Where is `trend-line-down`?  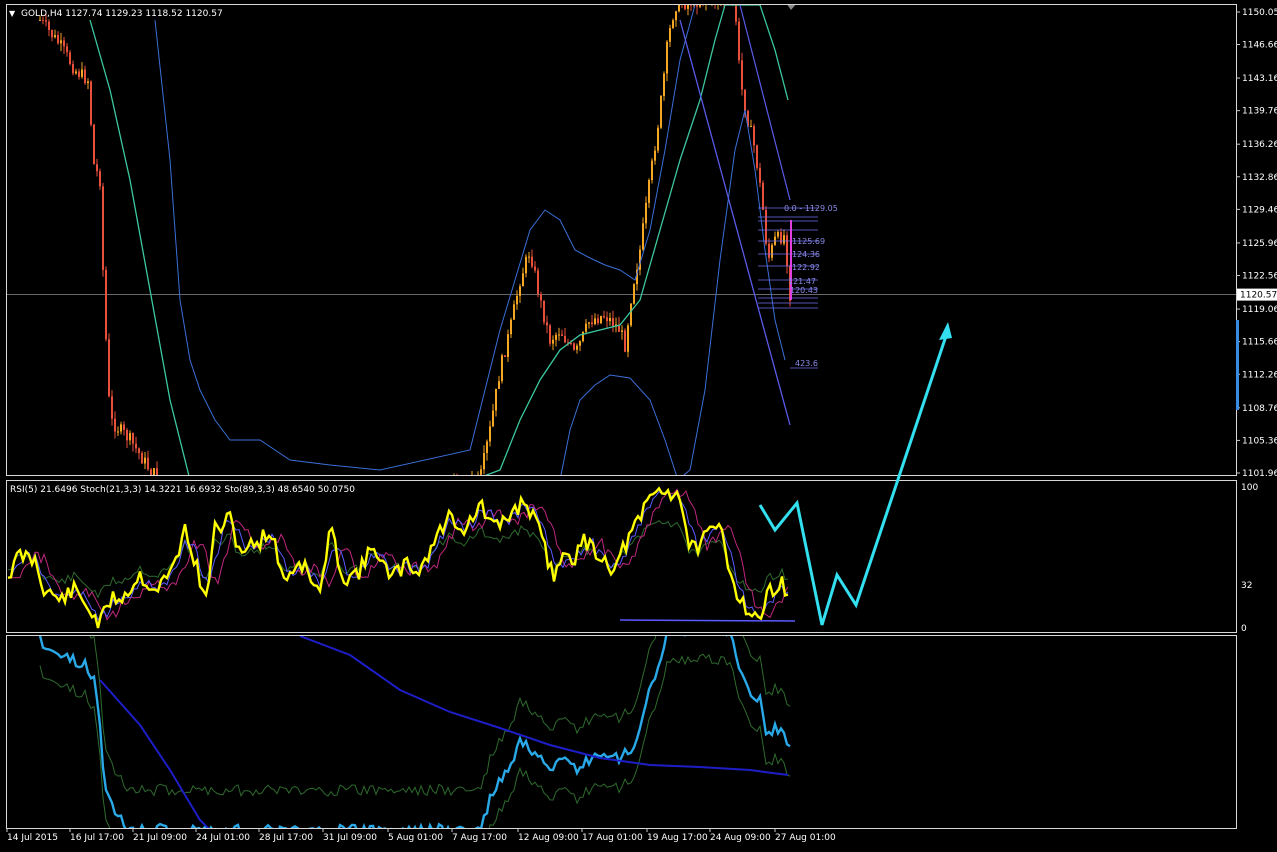 trend-line-down is located at coordinates (735, 222).